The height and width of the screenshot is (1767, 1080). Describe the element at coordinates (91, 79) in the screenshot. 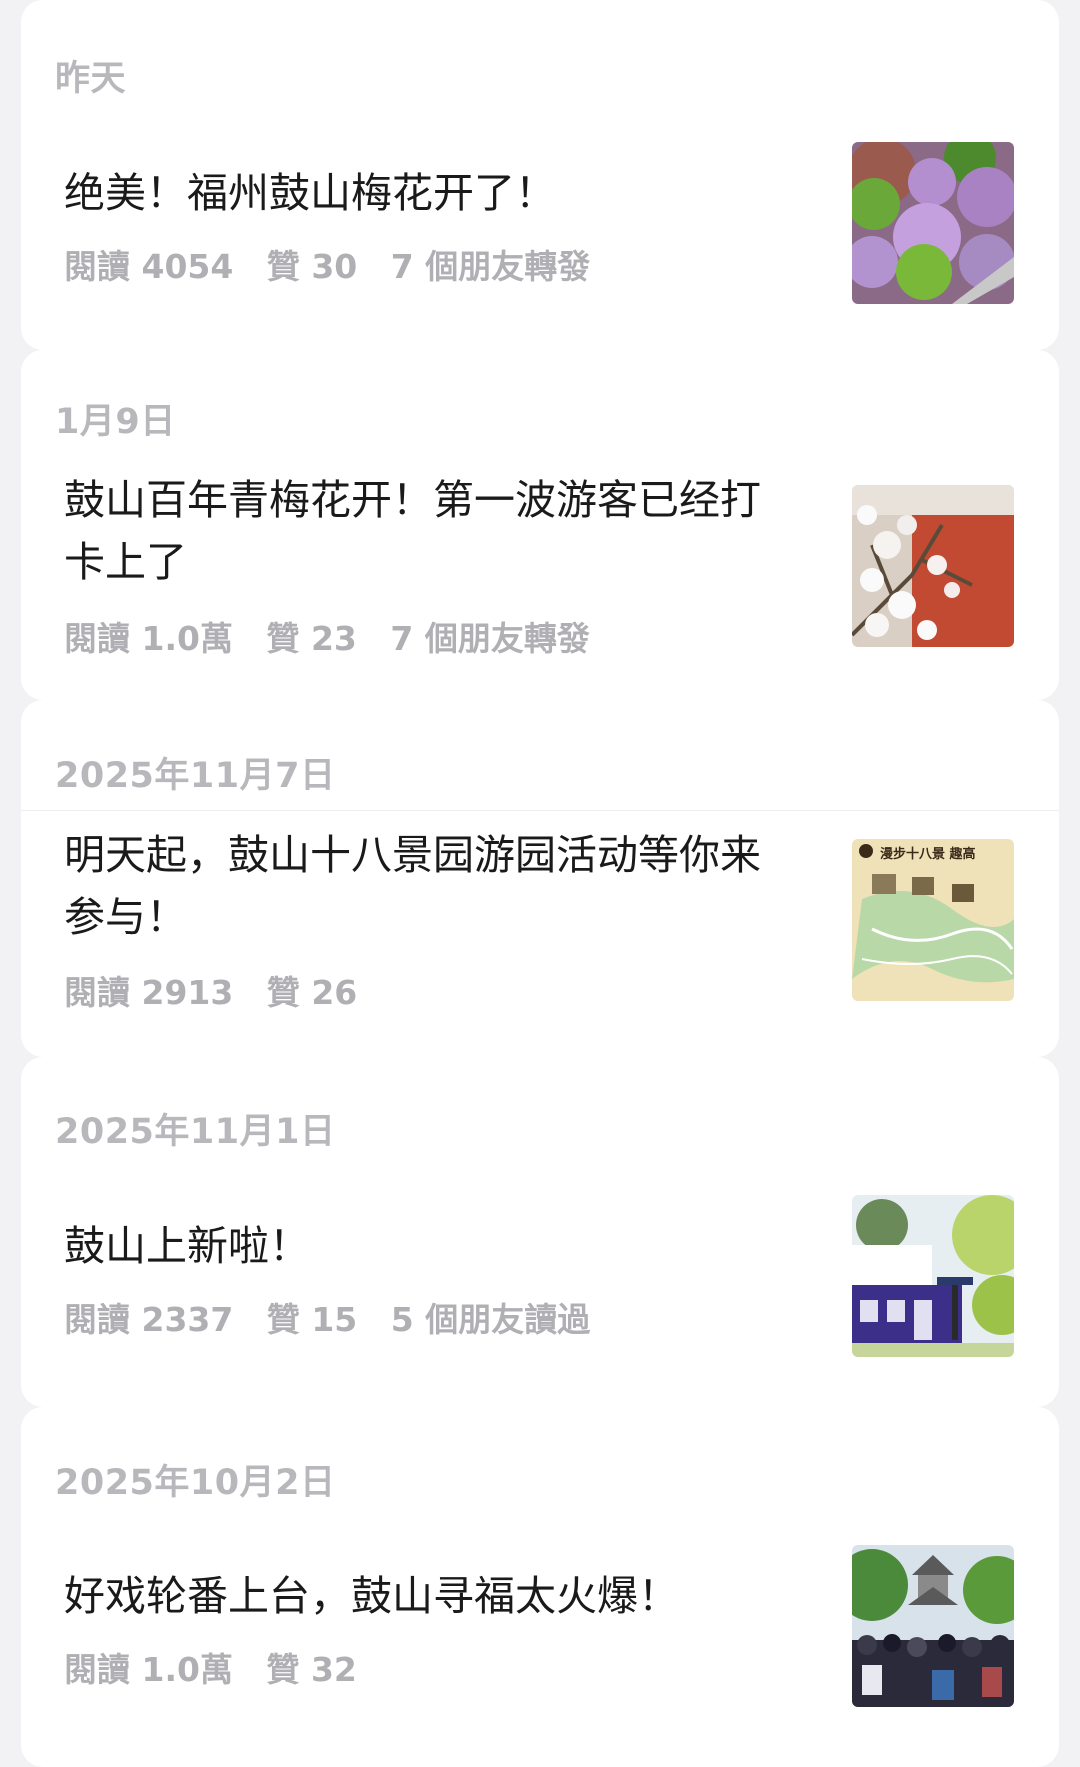

I see `post-date: 昨天` at that location.